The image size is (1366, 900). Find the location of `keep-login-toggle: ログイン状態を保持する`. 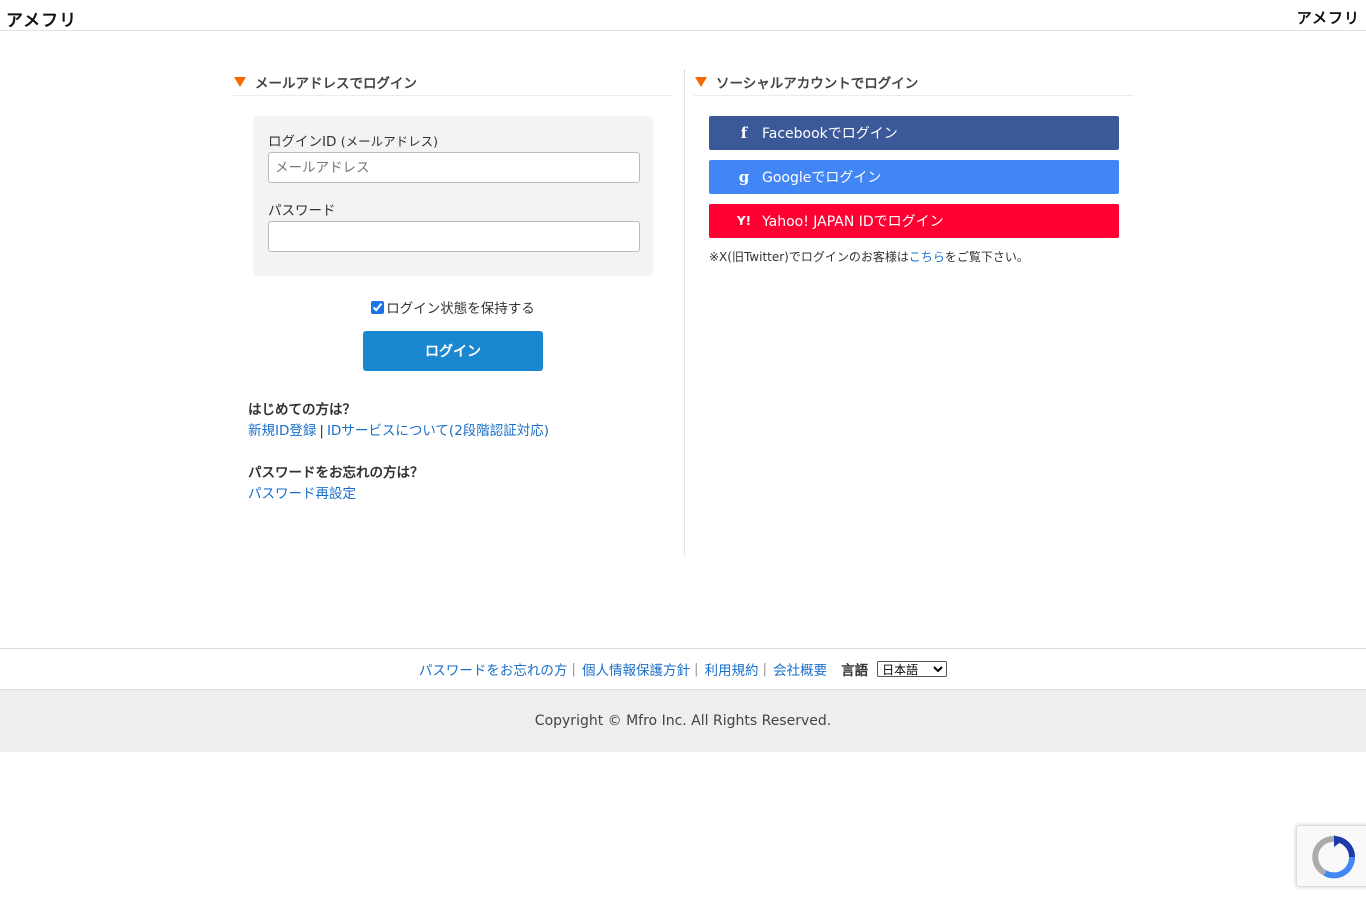

keep-login-toggle: ログイン状態を保持する is located at coordinates (453, 307).